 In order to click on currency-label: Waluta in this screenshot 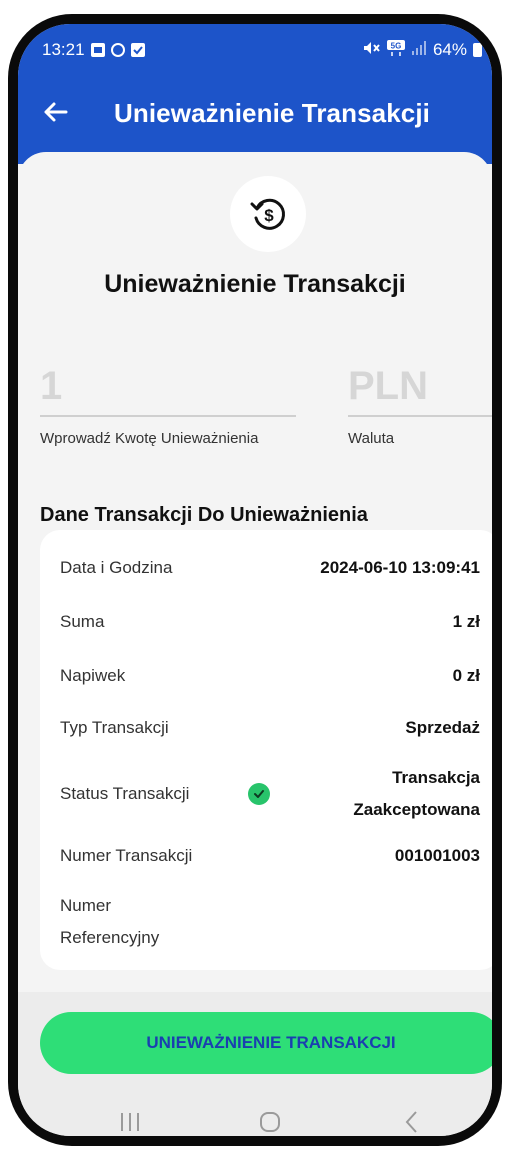, I will do `click(371, 438)`.